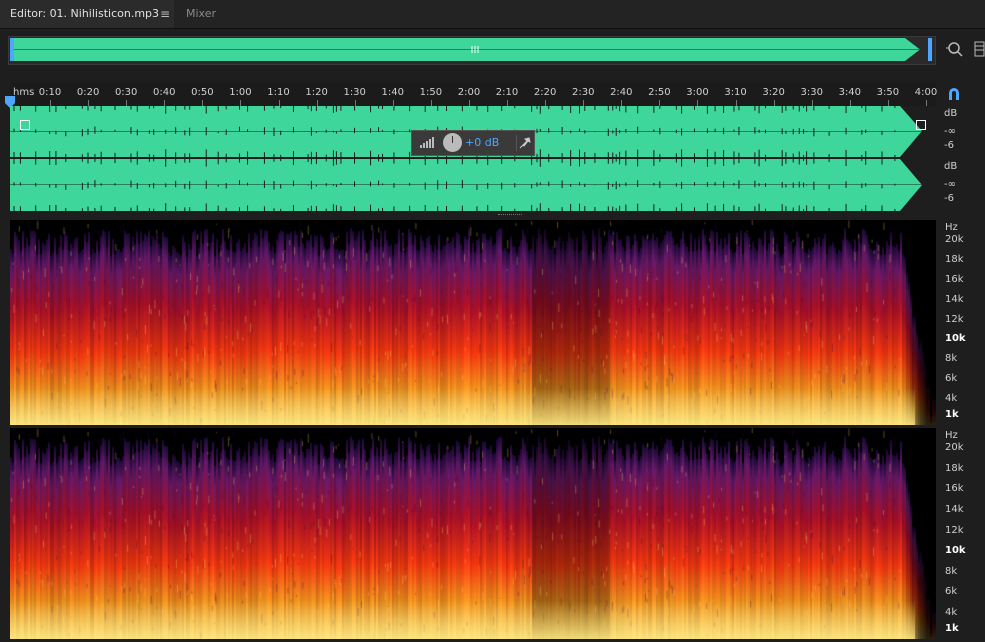 This screenshot has height=642, width=985. What do you see at coordinates (25, 125) in the screenshot?
I see `fade-in-handle` at bounding box center [25, 125].